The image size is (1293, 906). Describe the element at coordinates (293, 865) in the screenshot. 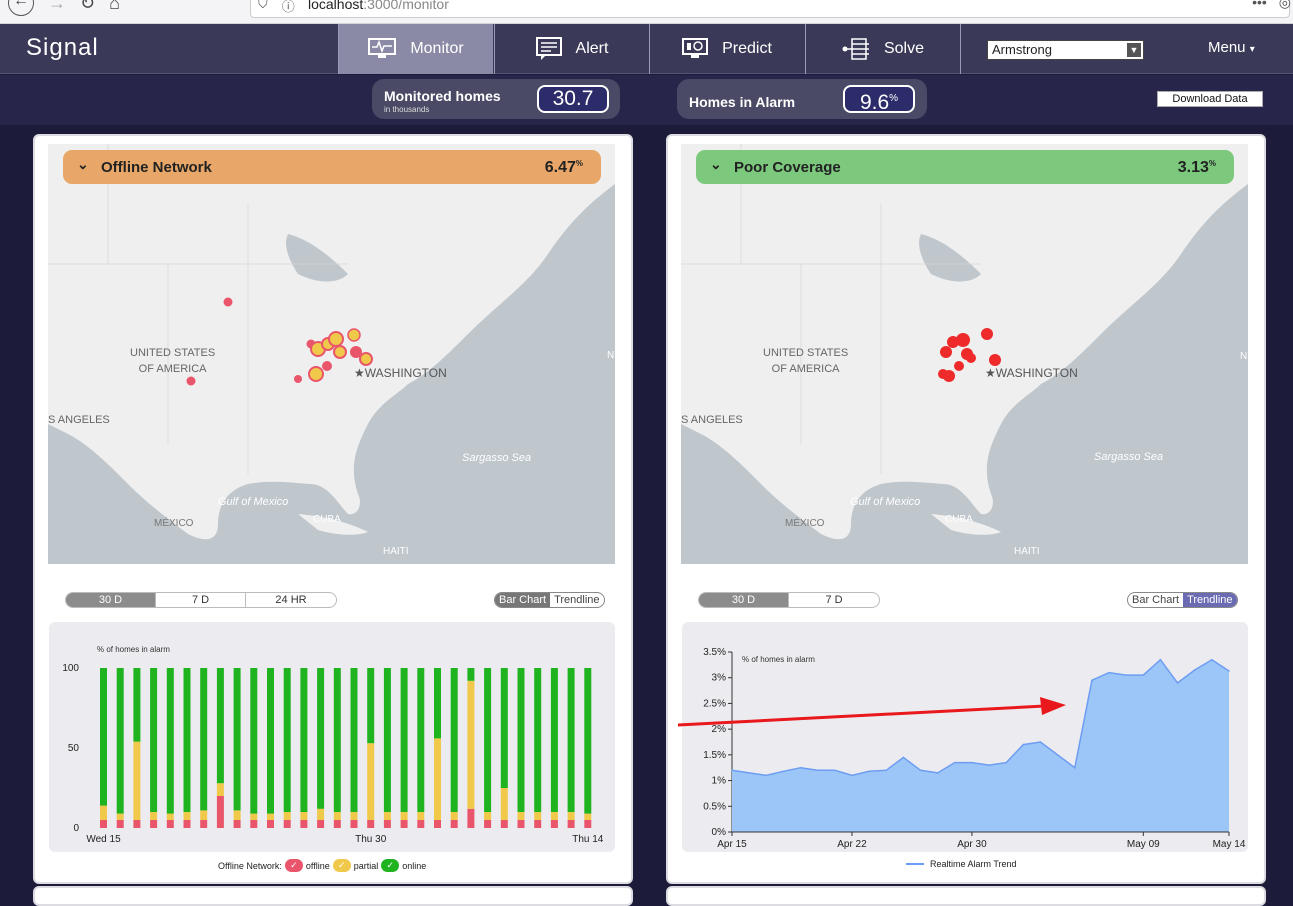

I see `offline-check-icon: ✓` at that location.